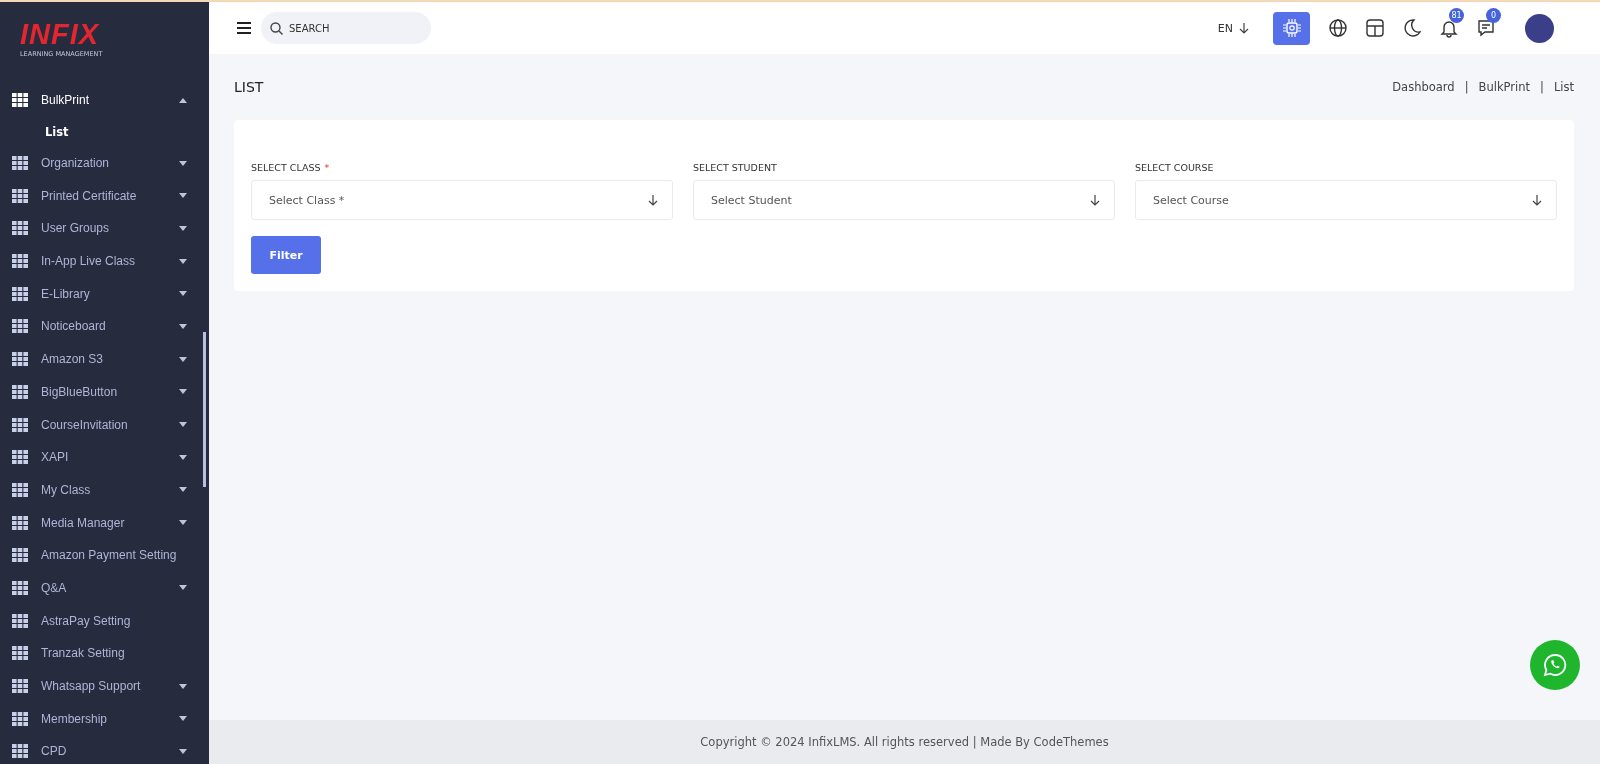 This screenshot has height=764, width=1600. What do you see at coordinates (249, 87) in the screenshot?
I see `page-title: LIST` at bounding box center [249, 87].